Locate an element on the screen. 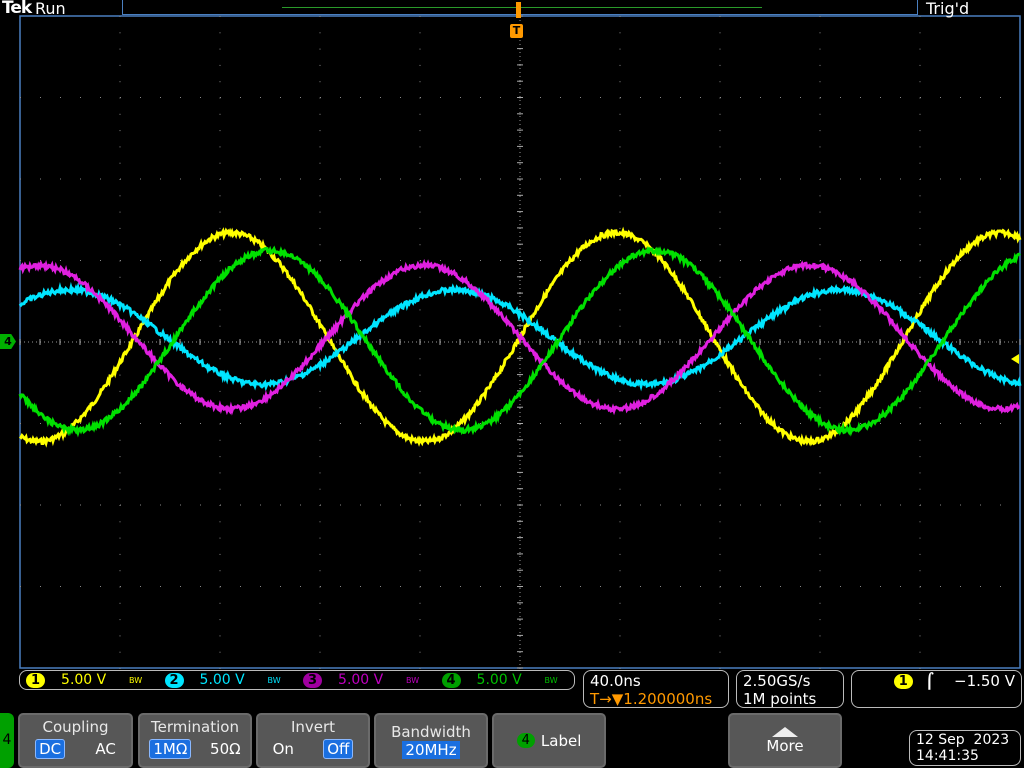 The height and width of the screenshot is (768, 1024). label-button: 4 Label is located at coordinates (549, 740).